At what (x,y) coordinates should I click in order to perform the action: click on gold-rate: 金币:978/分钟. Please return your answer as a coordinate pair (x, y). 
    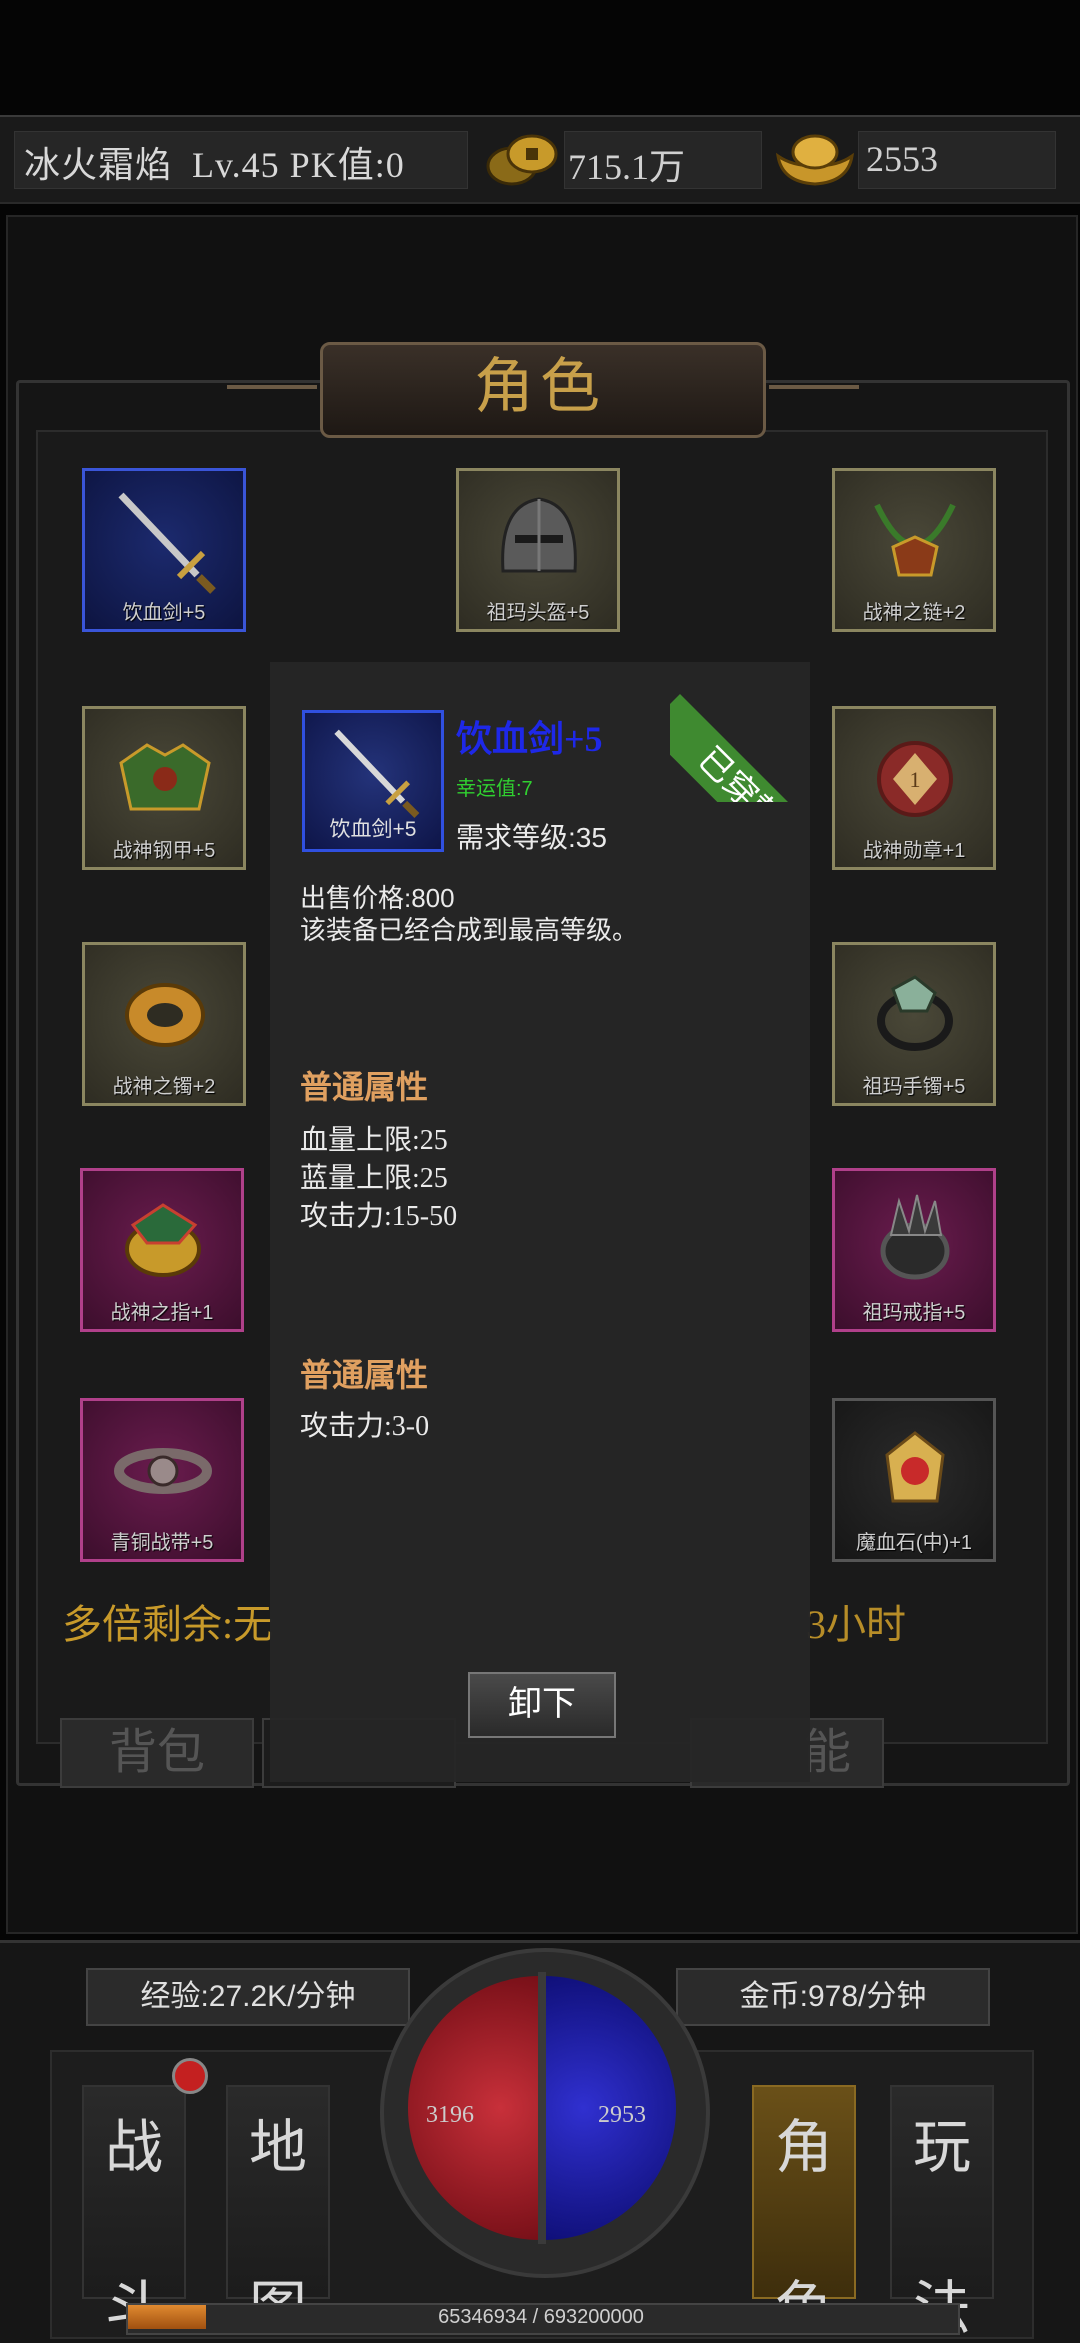
    Looking at the image, I should click on (833, 1997).